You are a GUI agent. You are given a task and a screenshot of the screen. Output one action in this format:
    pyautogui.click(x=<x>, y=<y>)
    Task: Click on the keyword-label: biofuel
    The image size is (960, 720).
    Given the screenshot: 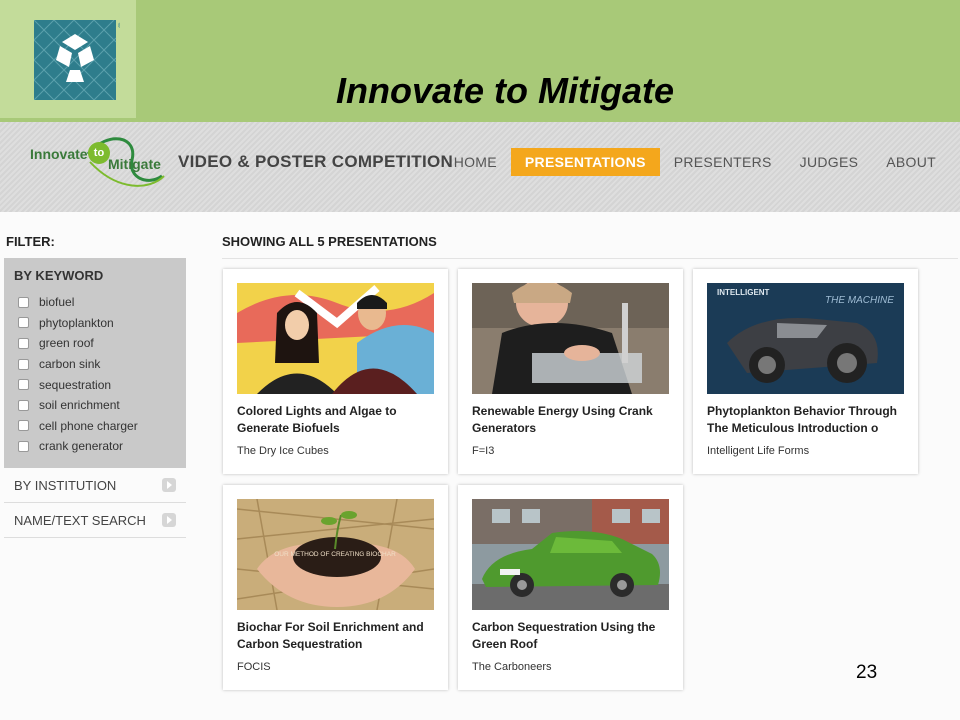 What is the action you would take?
    pyautogui.click(x=57, y=302)
    